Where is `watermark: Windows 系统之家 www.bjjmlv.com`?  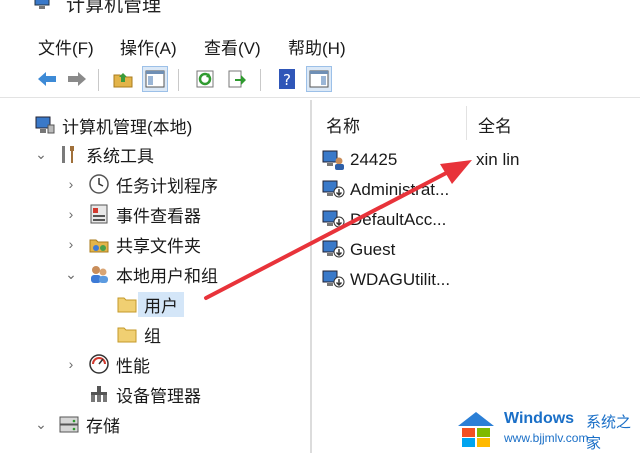
watermark: Windows 系统之家 www.bjjmlv.com is located at coordinates (545, 428).